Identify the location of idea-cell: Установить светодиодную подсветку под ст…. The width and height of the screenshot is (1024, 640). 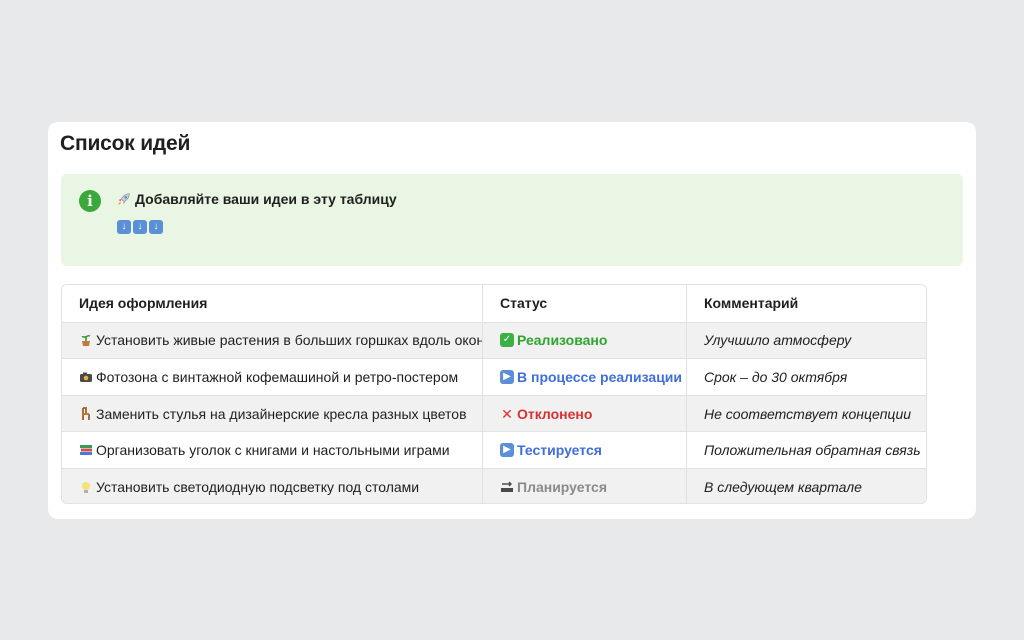
(272, 485).